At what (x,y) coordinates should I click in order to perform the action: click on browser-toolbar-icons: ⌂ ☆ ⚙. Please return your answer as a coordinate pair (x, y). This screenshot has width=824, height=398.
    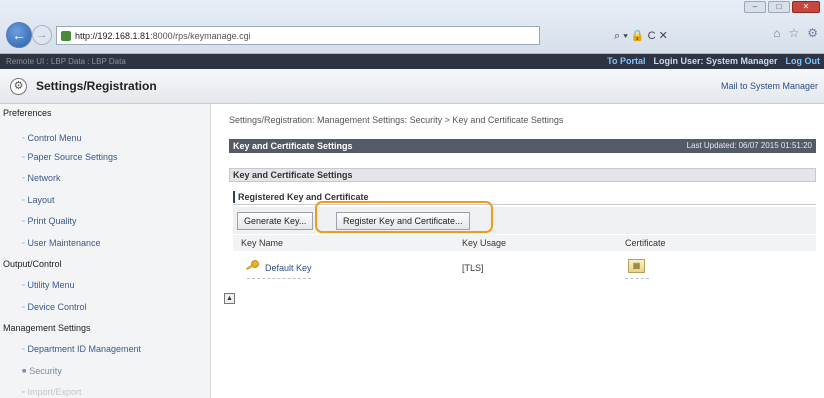
    Looking at the image, I should click on (795, 33).